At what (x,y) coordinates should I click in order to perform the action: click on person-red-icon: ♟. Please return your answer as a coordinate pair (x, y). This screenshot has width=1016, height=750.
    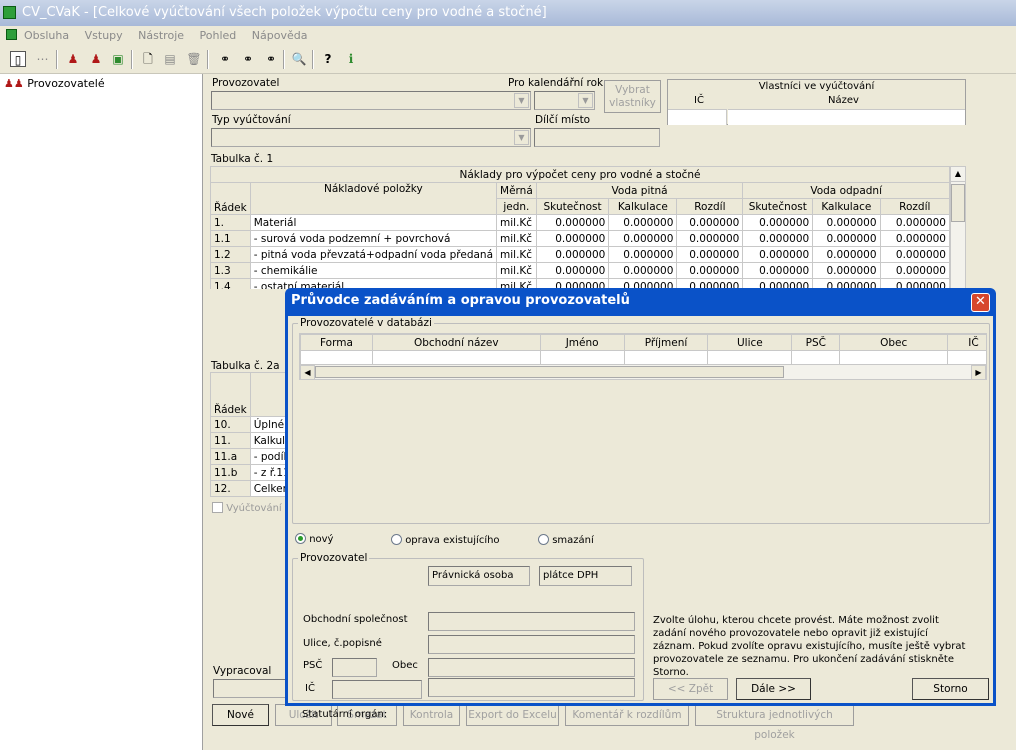
    Looking at the image, I should click on (73, 59).